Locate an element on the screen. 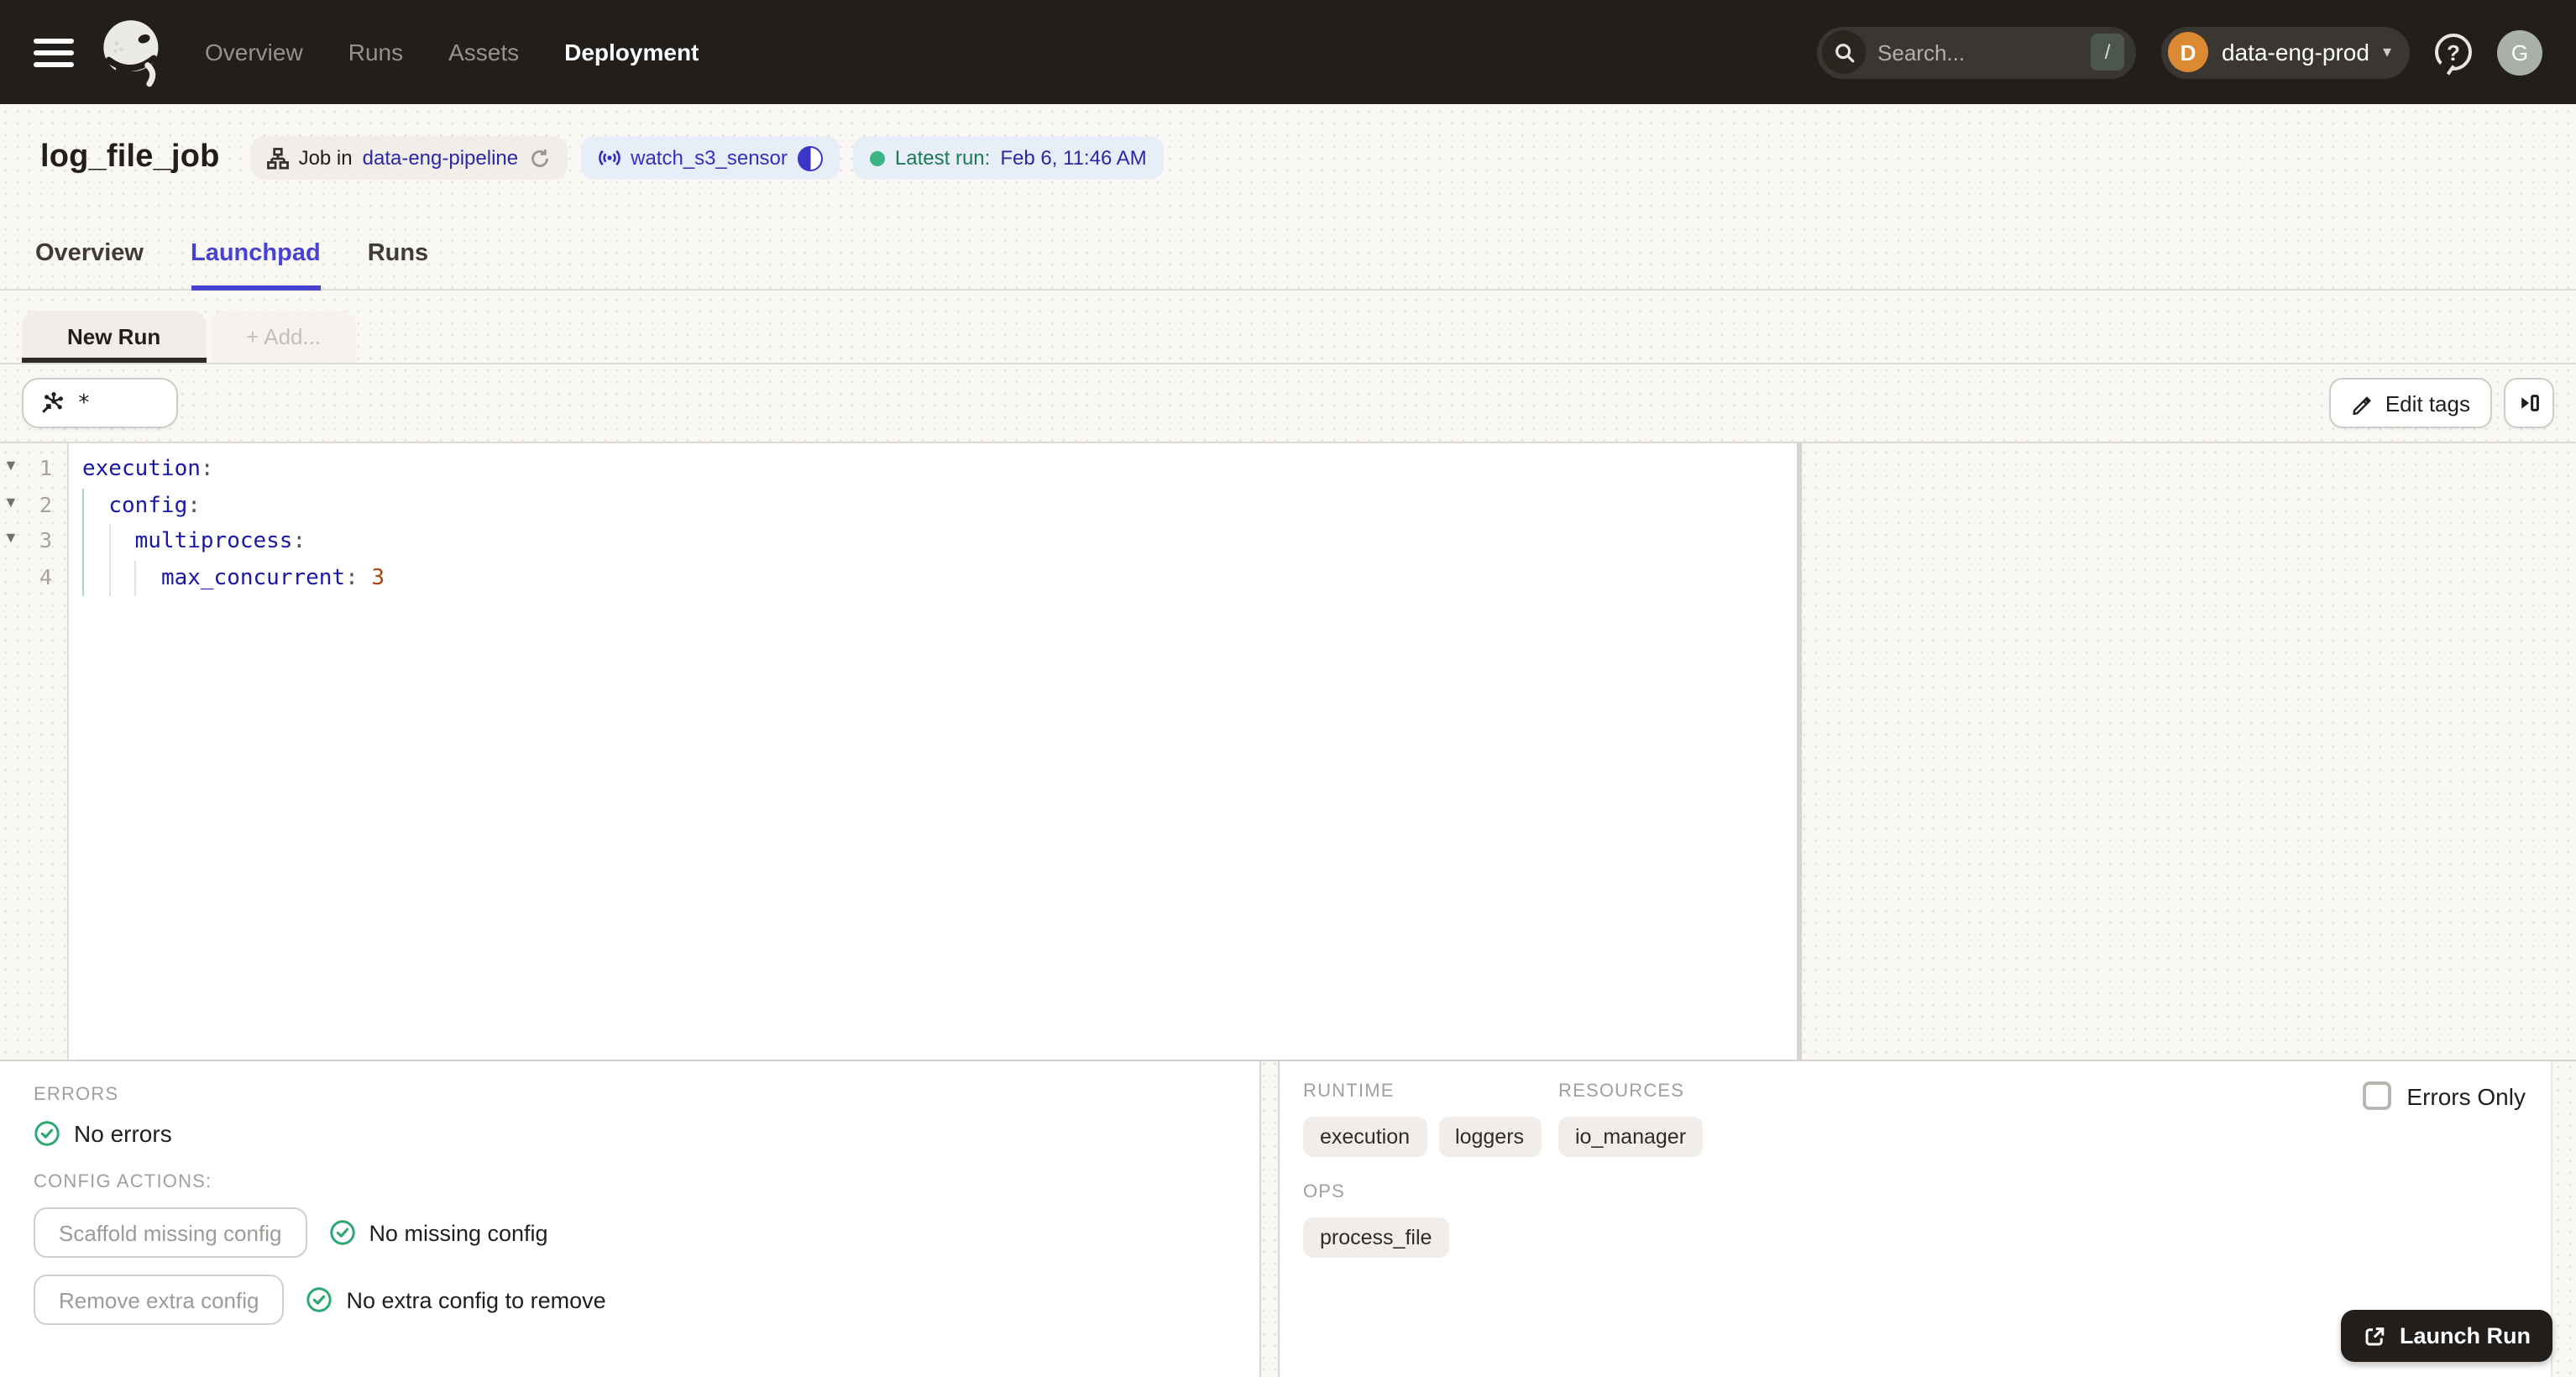 The image size is (2576, 1377). errors-section-label: ERRORS is located at coordinates (77, 1095).